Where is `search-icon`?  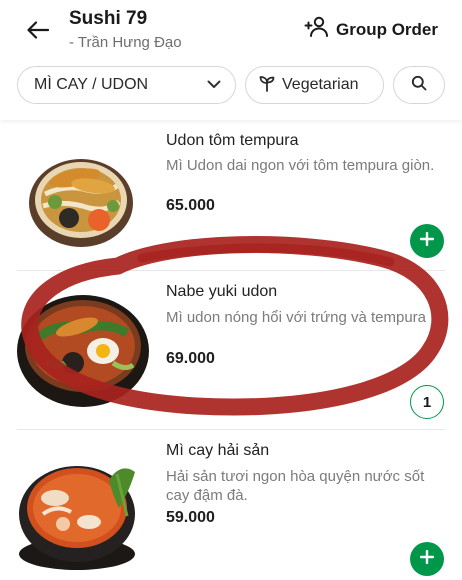
search-icon is located at coordinates (419, 85).